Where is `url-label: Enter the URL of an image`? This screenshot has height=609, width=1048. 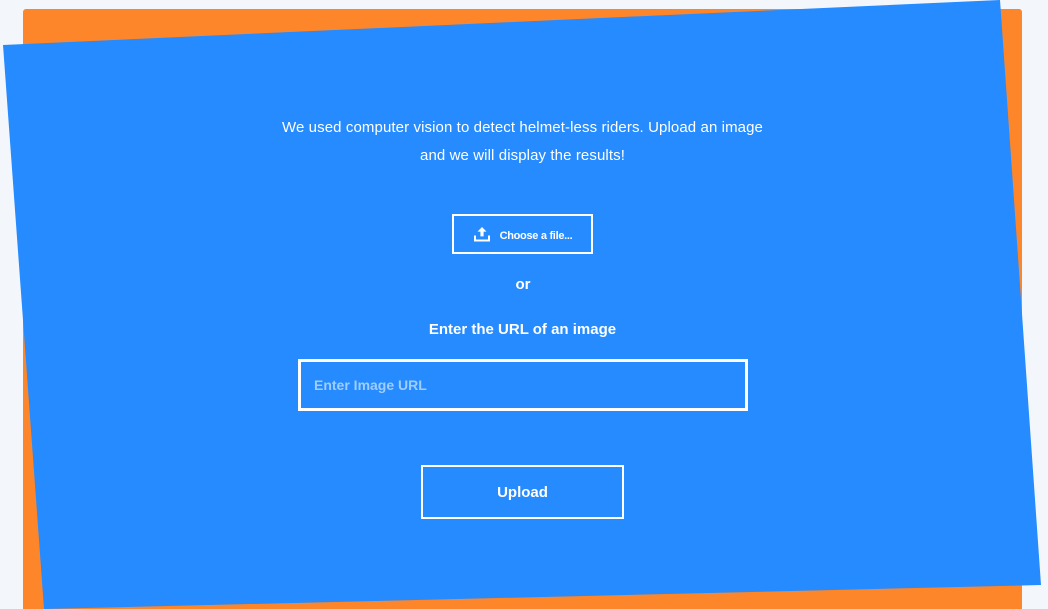 url-label: Enter the URL of an image is located at coordinates (522, 329).